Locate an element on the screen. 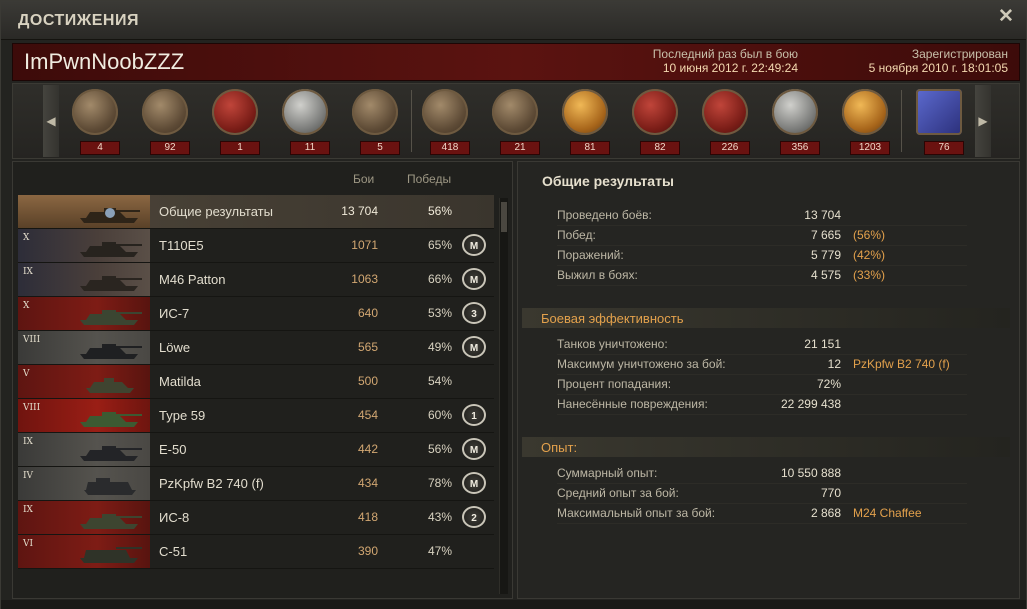 The image size is (1027, 609). battles-count: 434 is located at coordinates (367, 483).